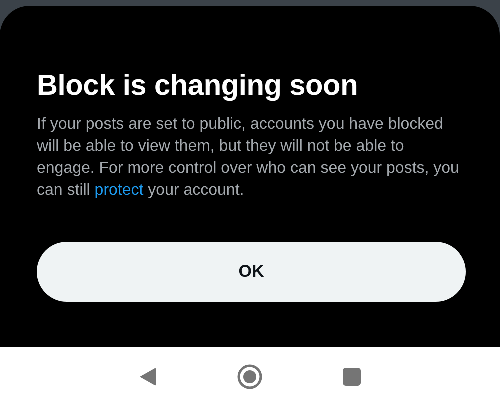 The height and width of the screenshot is (406, 500). I want to click on protect-link: protect, so click(119, 190).